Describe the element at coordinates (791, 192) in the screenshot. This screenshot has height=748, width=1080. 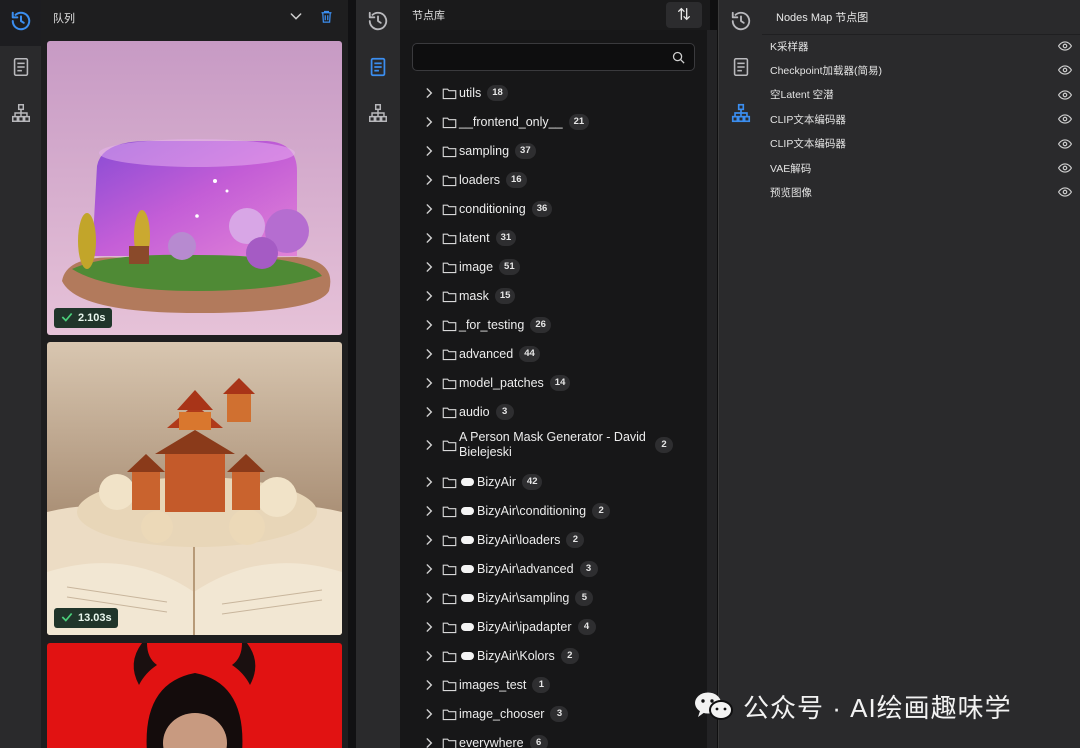
I see `node-label: 预览图像` at that location.